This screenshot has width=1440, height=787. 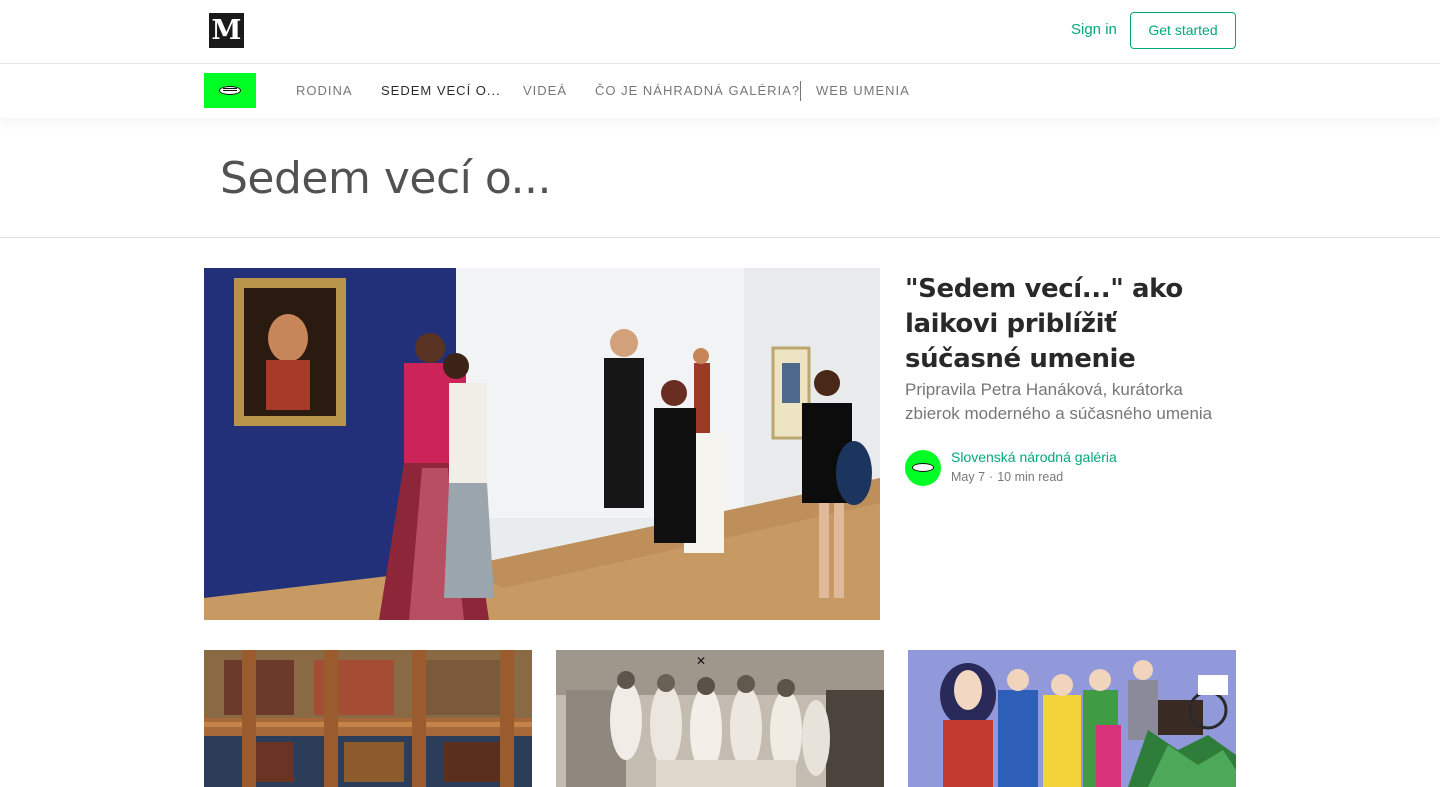 What do you see at coordinates (1183, 30) in the screenshot?
I see `get-started-button: Get started` at bounding box center [1183, 30].